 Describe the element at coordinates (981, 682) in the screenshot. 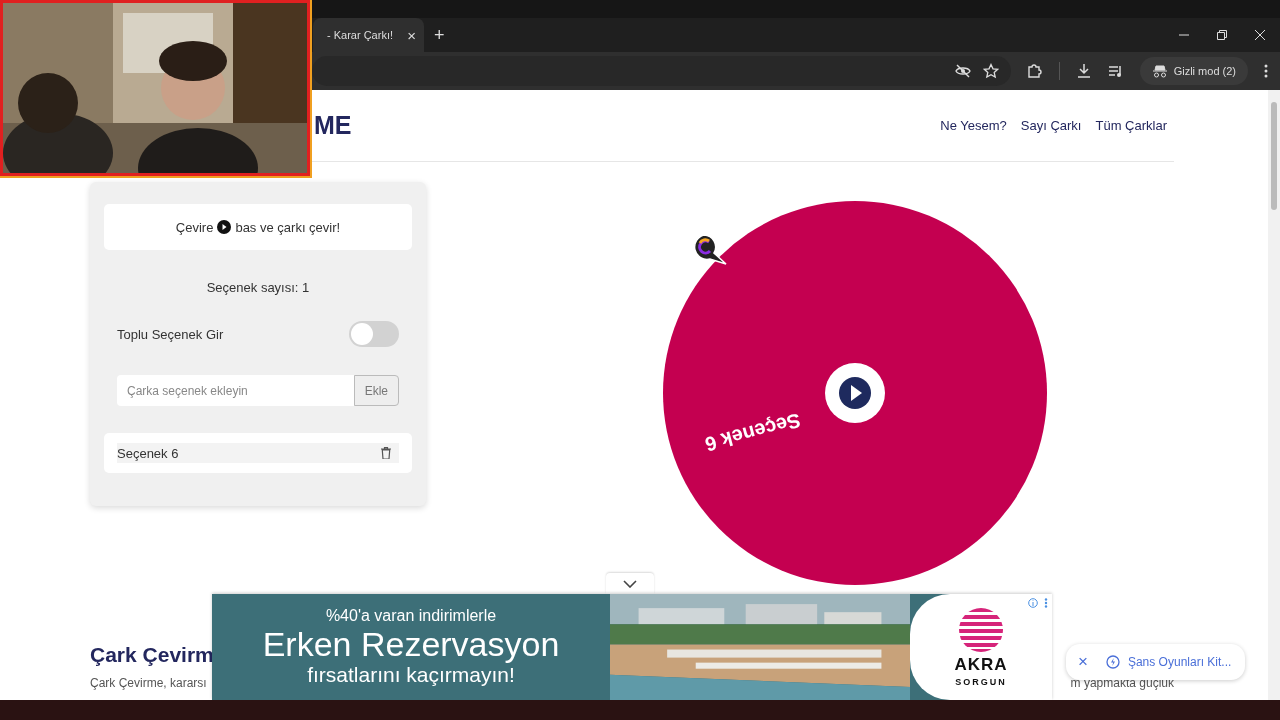

I see `brand-location: SORGUN` at that location.